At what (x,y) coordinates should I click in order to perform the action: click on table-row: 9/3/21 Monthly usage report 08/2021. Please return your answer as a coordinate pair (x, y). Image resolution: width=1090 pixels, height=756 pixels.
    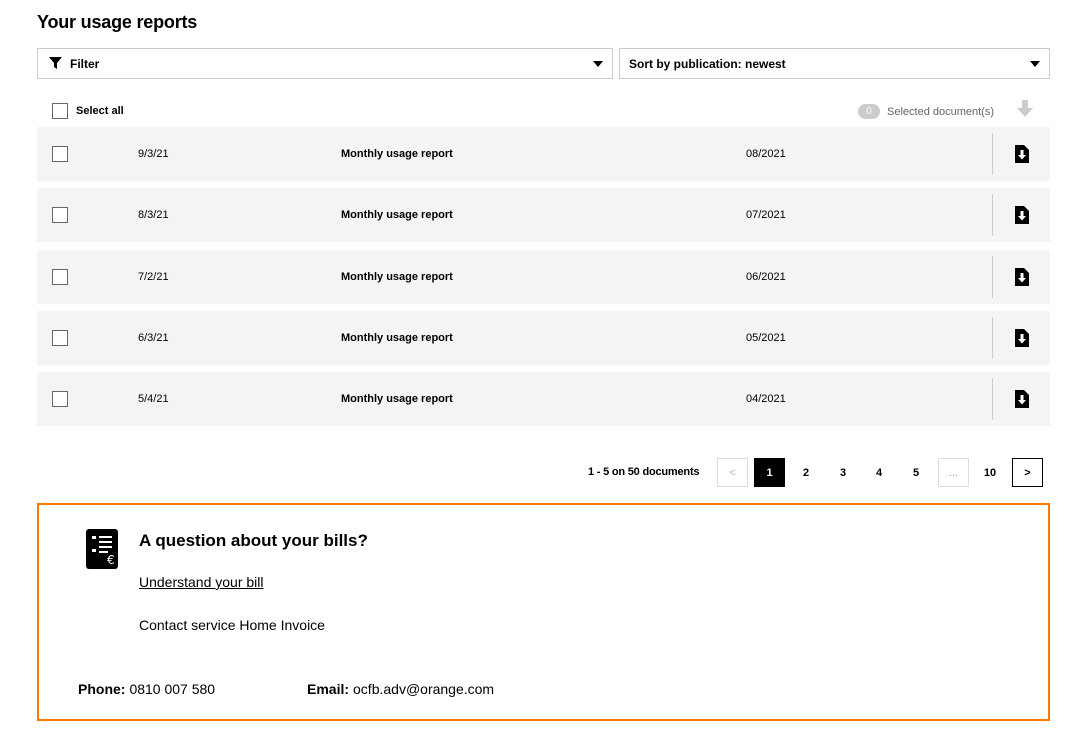
    Looking at the image, I should click on (543, 154).